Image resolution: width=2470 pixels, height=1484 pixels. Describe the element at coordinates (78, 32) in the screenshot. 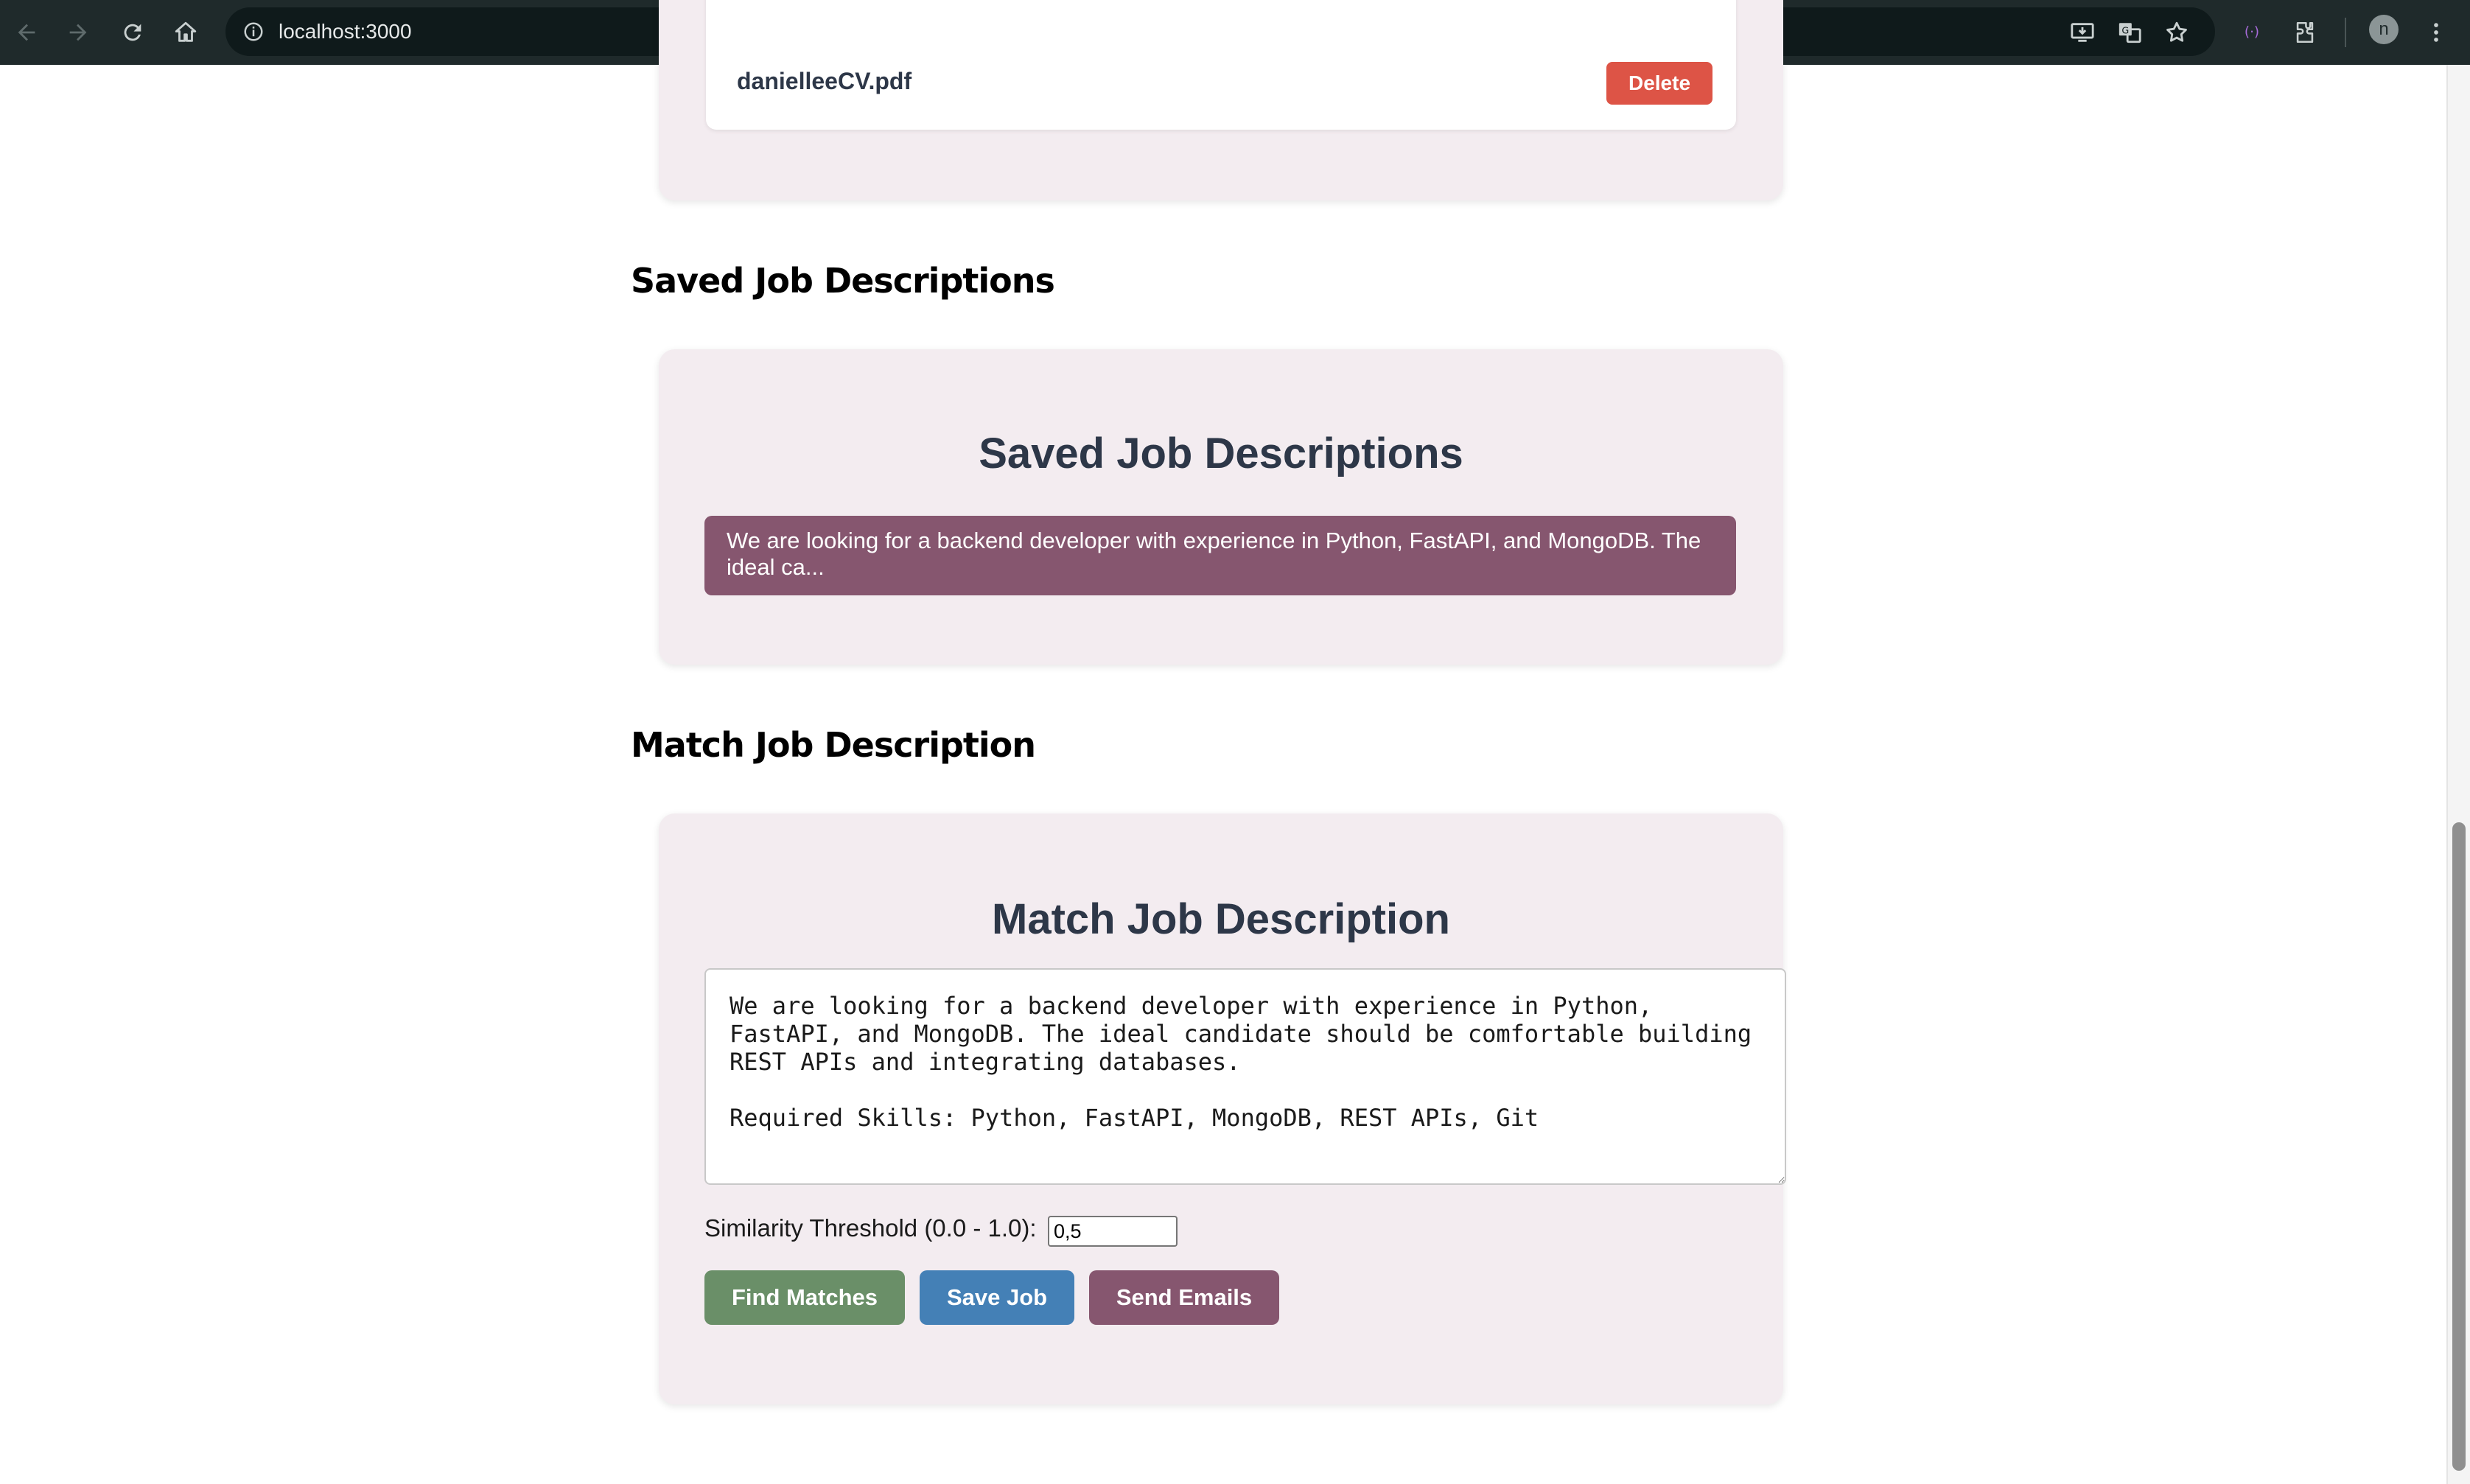

I see `forward-icon` at that location.